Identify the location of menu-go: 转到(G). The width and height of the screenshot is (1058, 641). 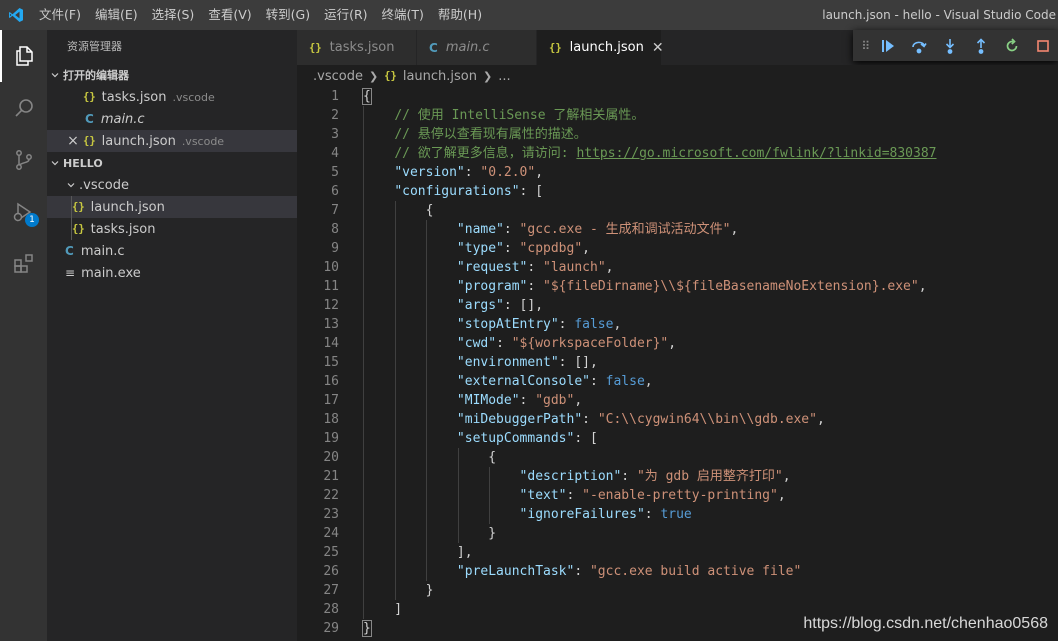
(288, 15).